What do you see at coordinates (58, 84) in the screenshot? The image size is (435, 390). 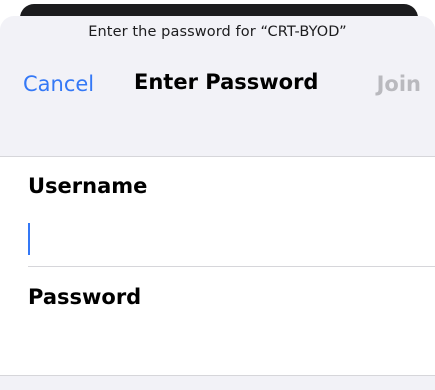 I see `cancel-button: Cancel` at bounding box center [58, 84].